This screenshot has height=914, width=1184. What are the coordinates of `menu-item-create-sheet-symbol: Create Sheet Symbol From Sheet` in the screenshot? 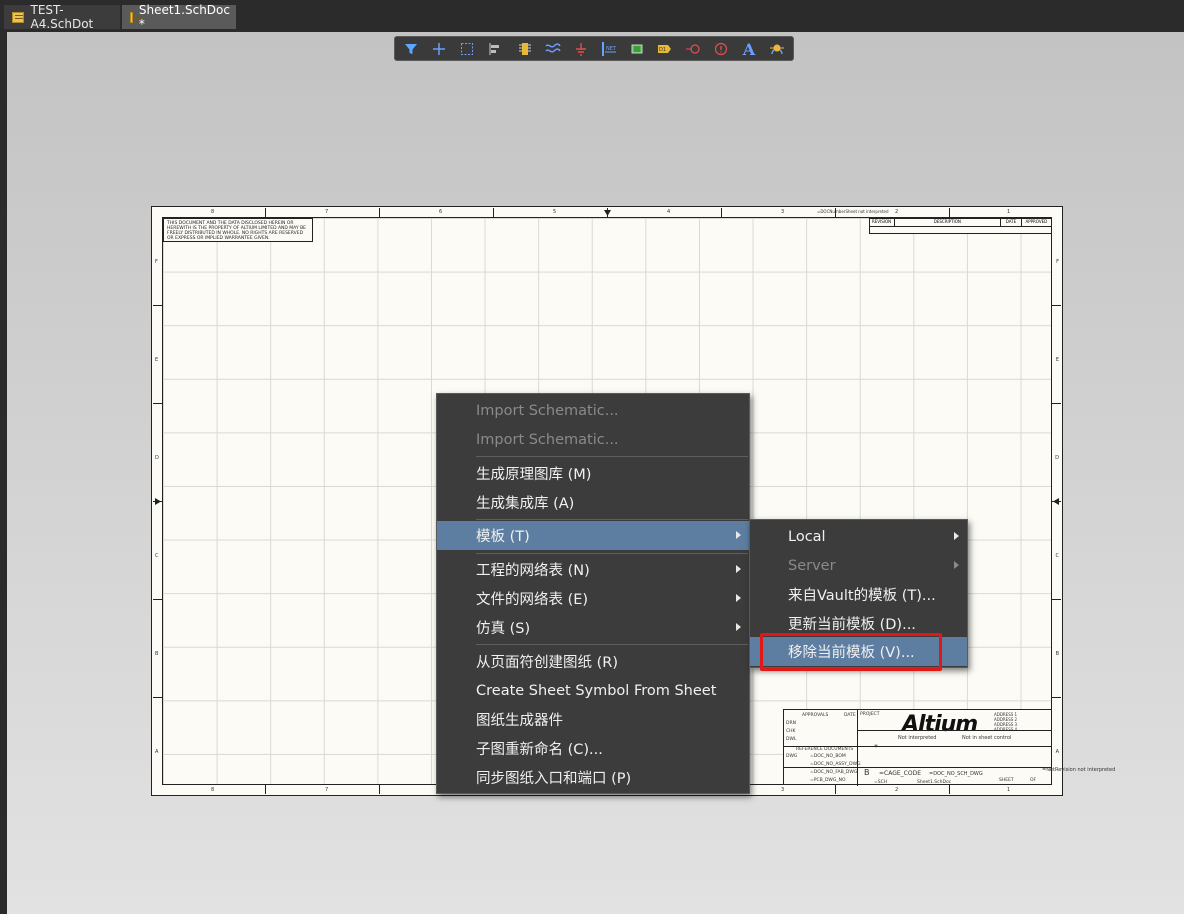 It's located at (593, 690).